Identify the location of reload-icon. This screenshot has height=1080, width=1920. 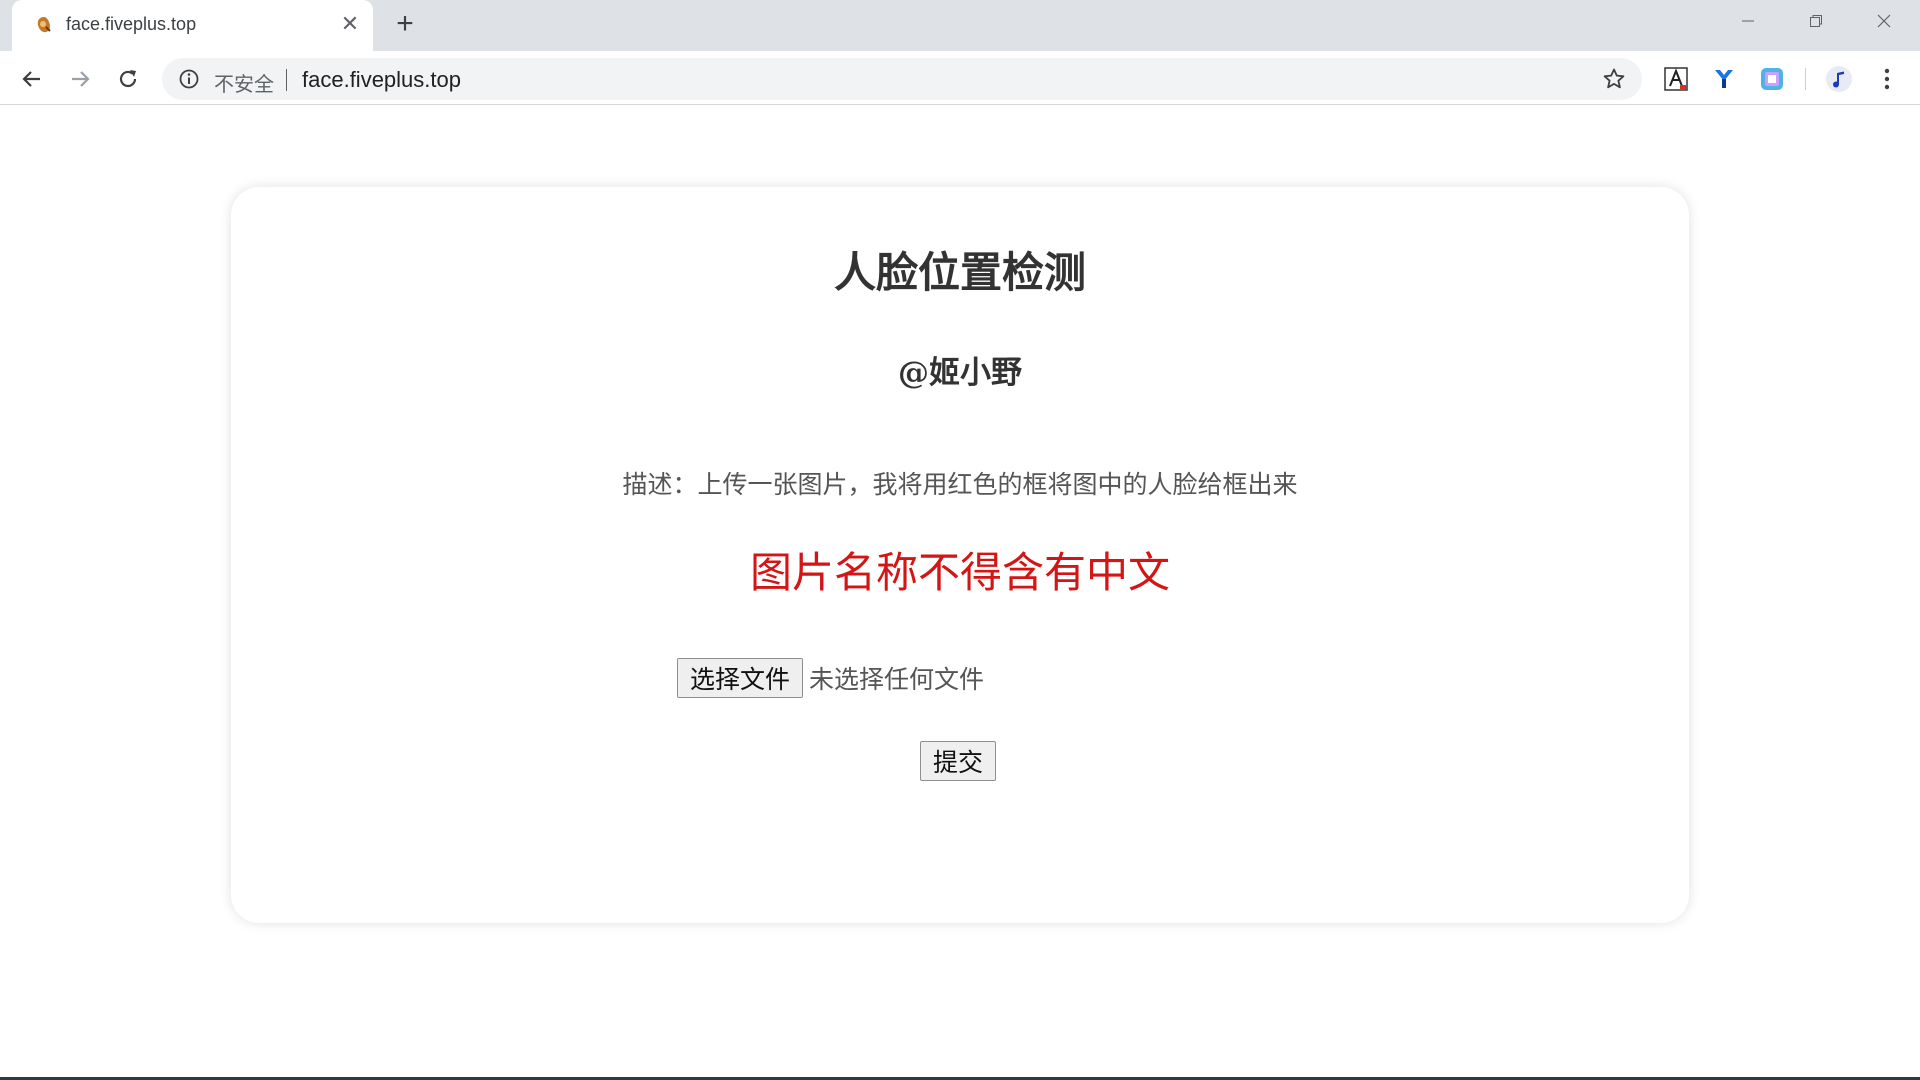
(128, 79).